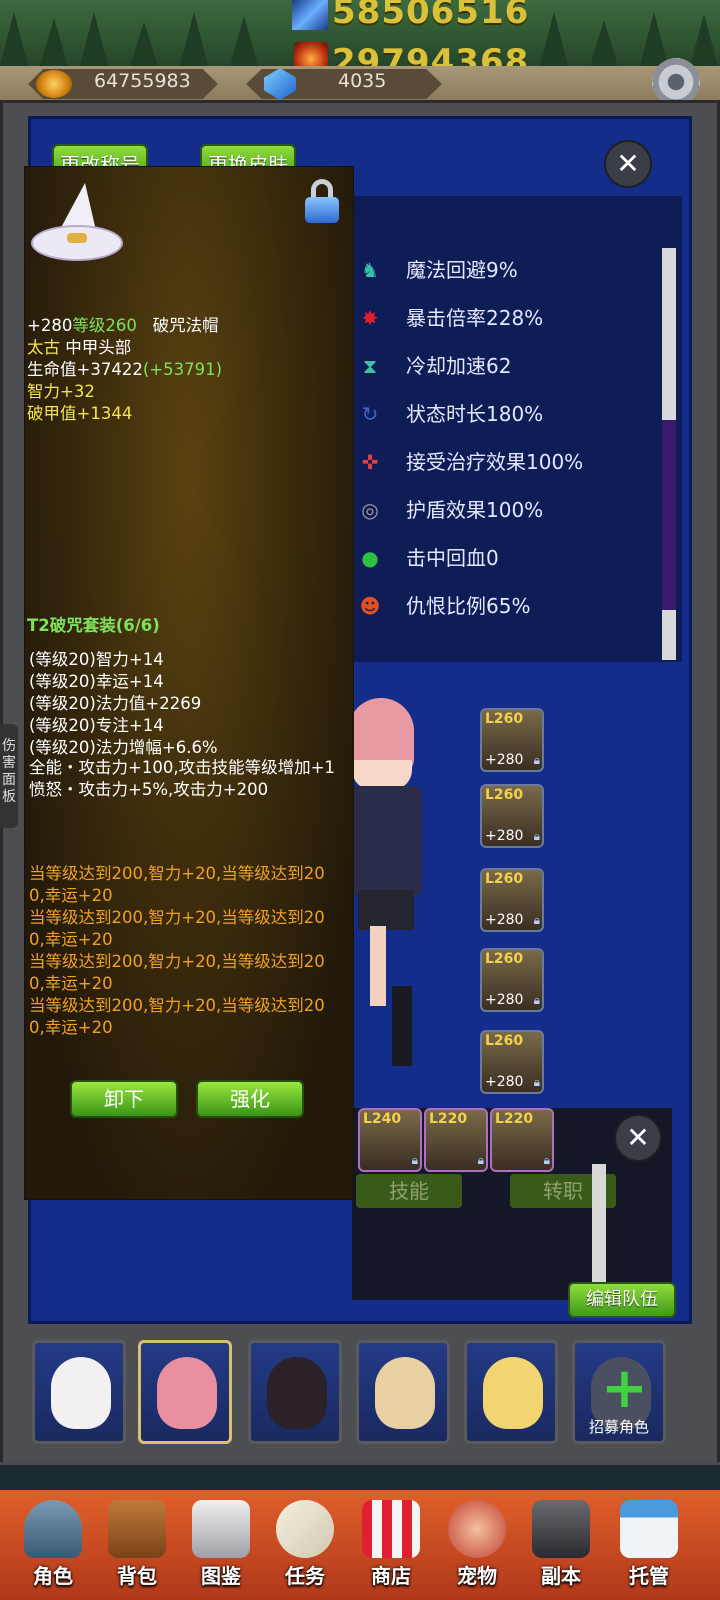  What do you see at coordinates (431, 16) in the screenshot?
I see `power-value-top: 58506516` at bounding box center [431, 16].